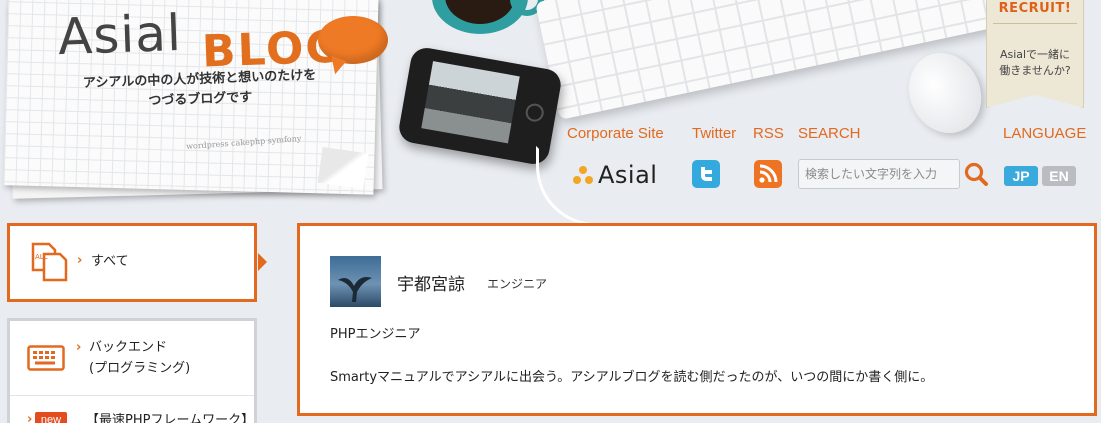 The image size is (1101, 423). I want to click on recruit-title: RECRUIT!, so click(1035, 8).